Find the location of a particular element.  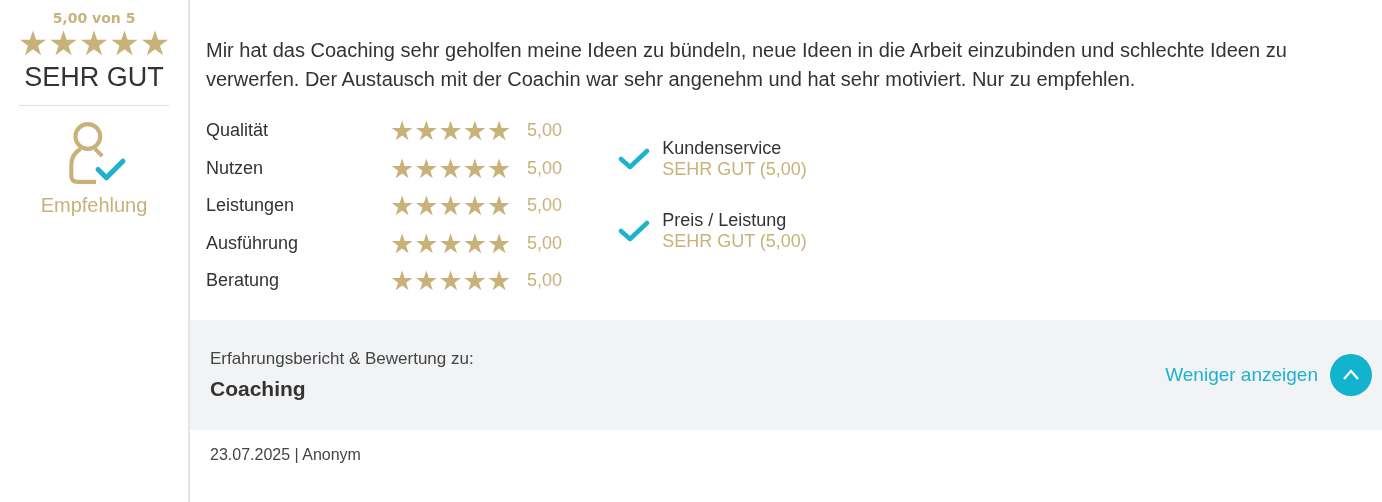

subject-text: Coaching is located at coordinates (258, 389).